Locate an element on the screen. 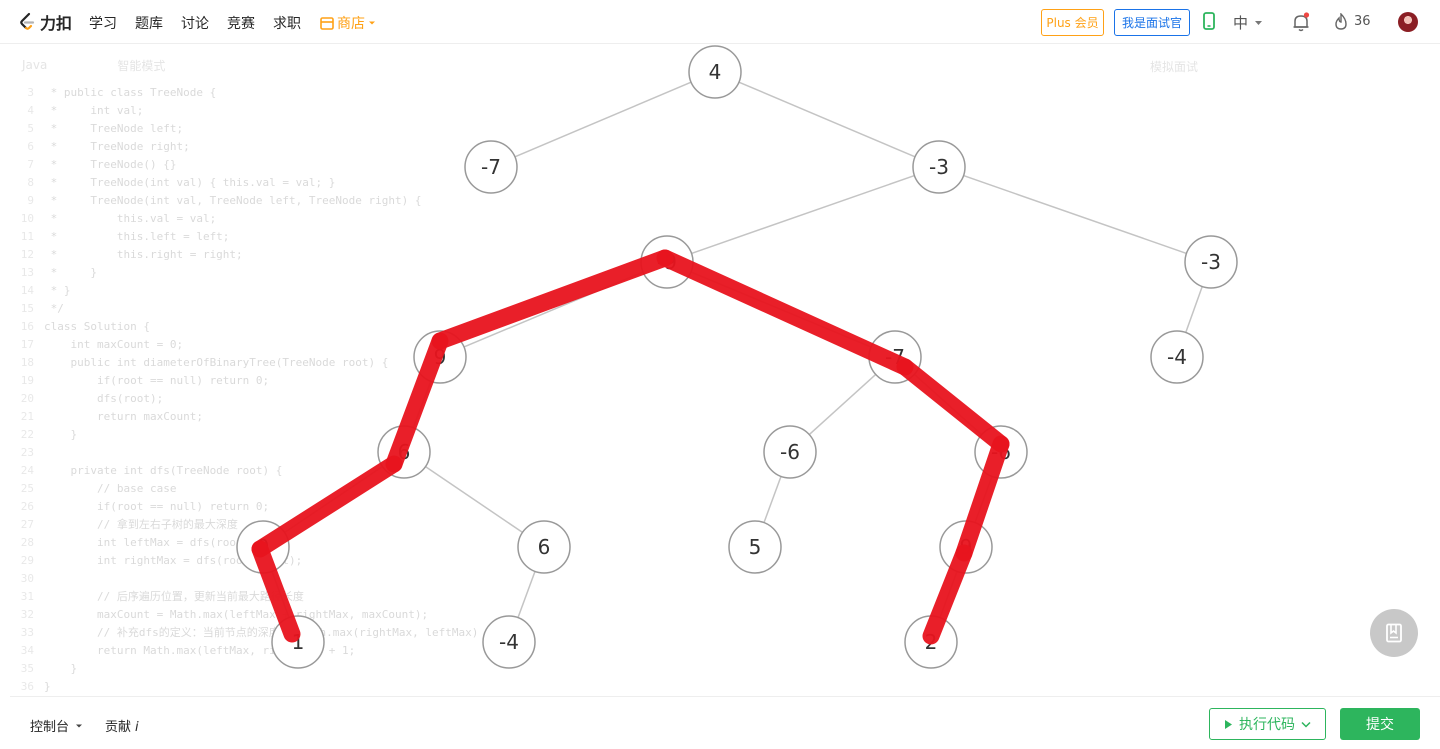  avatar is located at coordinates (1408, 22).